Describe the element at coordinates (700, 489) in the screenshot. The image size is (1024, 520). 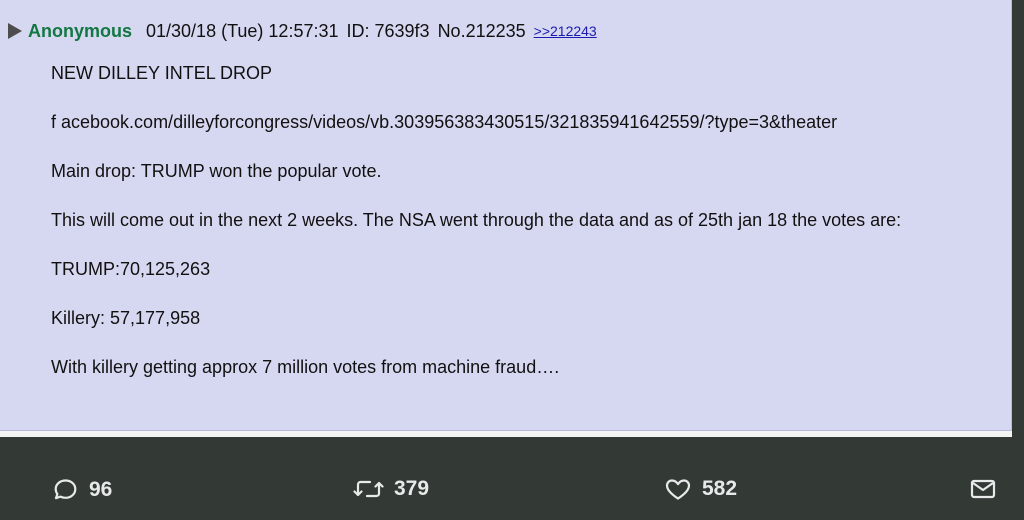
I see `like-button: 582` at that location.